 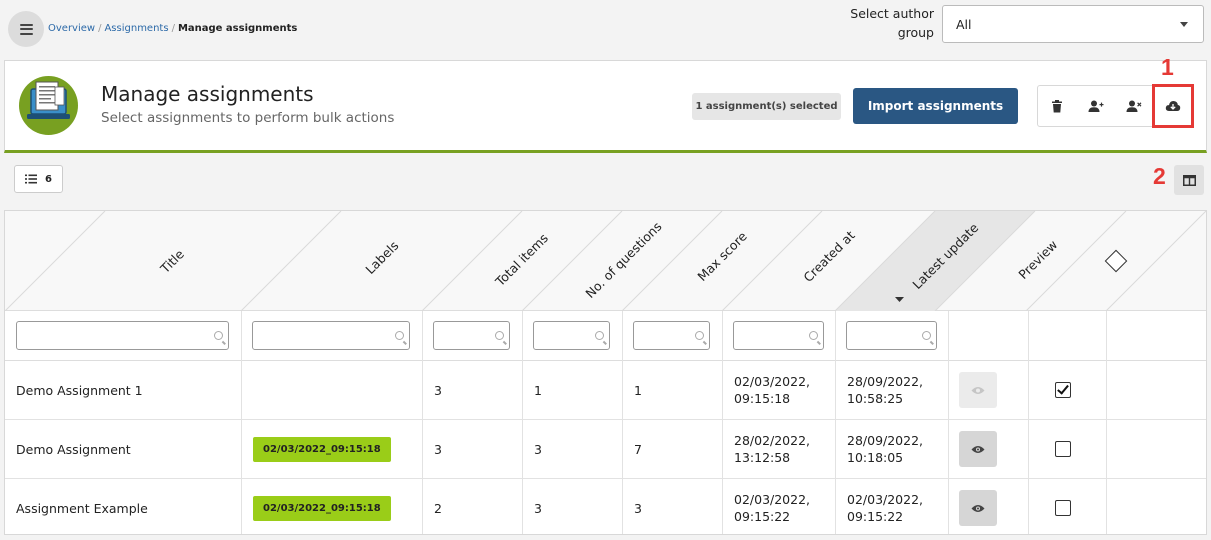 I want to click on cell-created-at: 02/03/2022, 09:15:18, so click(x=772, y=390).